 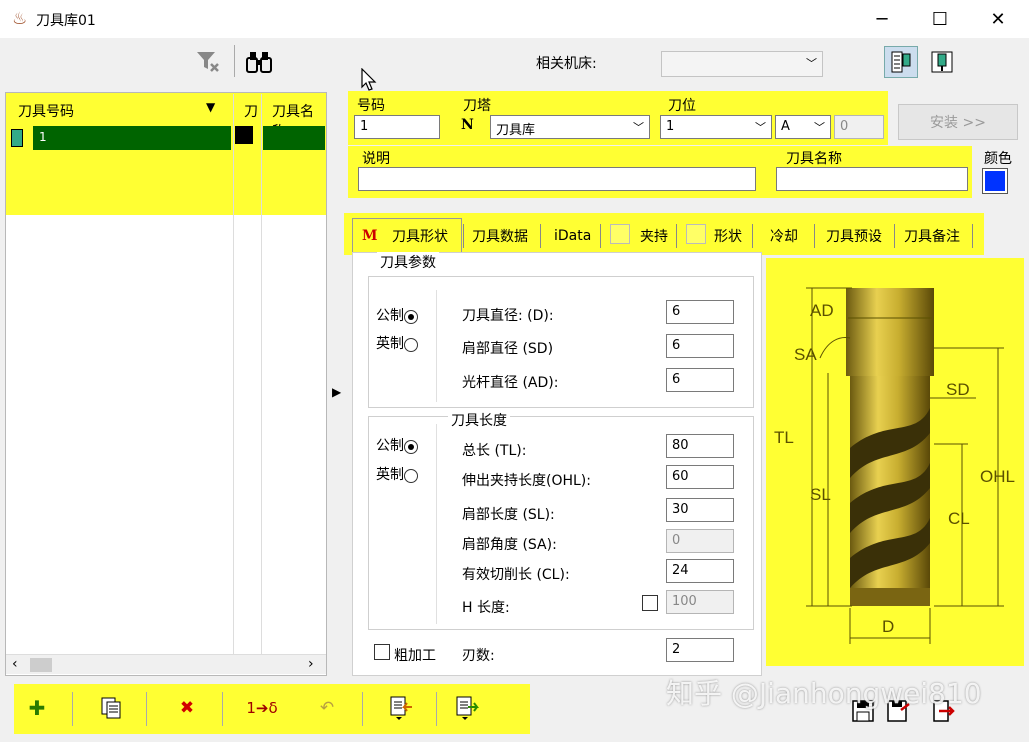 I want to click on panel-expand-arrow-icon: ▶, so click(x=336, y=392).